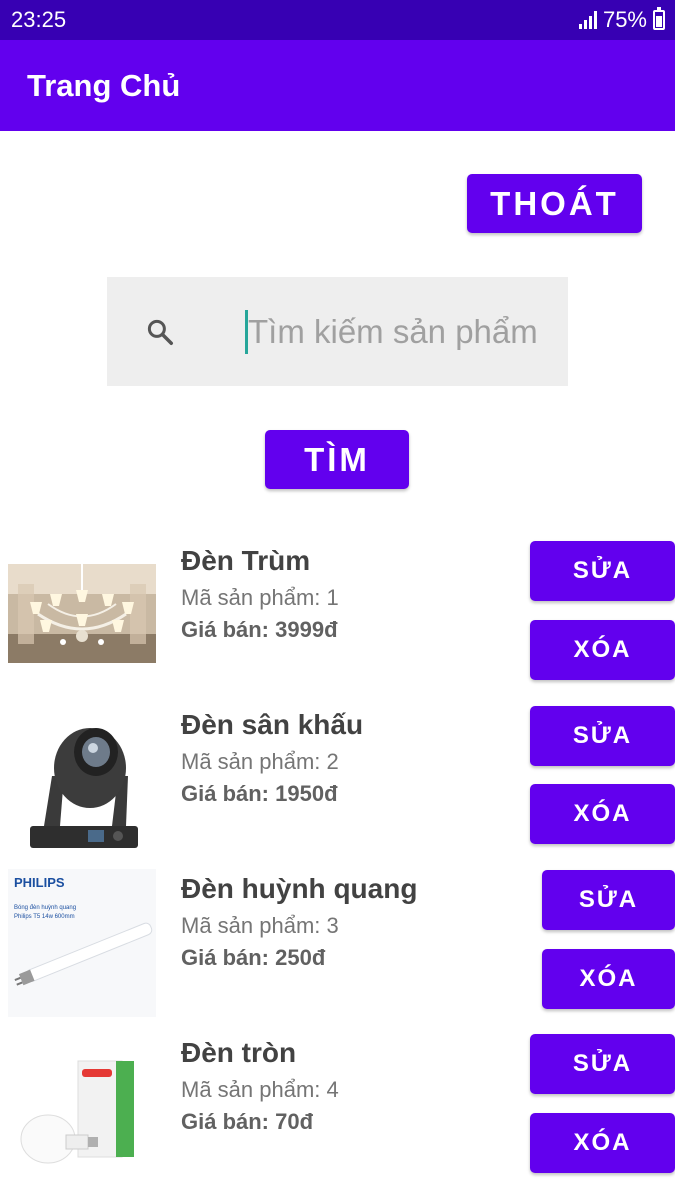 Image resolution: width=675 pixels, height=1200 pixels. I want to click on product-name: Đèn sân khấu, so click(272, 724).